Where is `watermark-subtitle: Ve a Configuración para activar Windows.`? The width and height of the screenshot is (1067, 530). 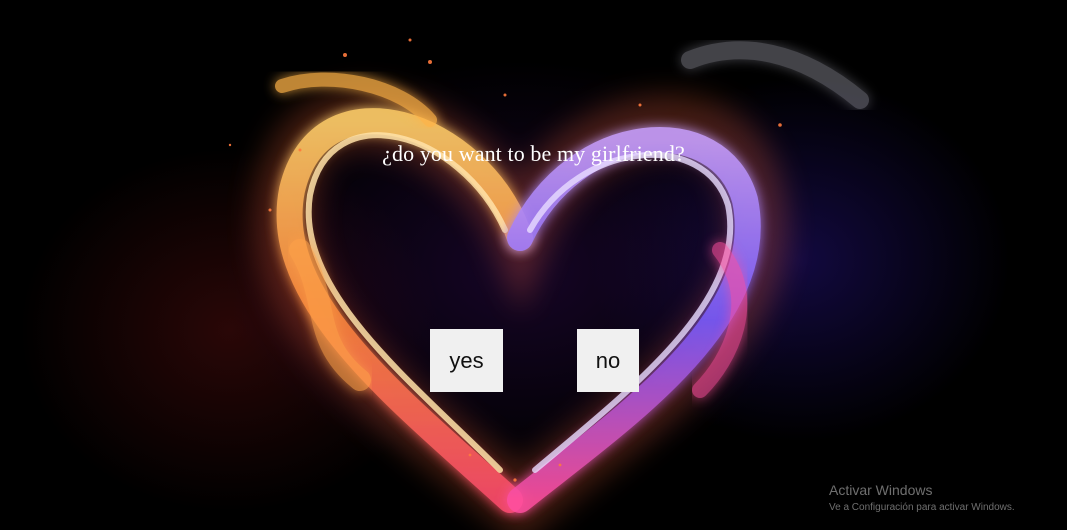
watermark-subtitle: Ve a Configuración para activar Windows. is located at coordinates (922, 507).